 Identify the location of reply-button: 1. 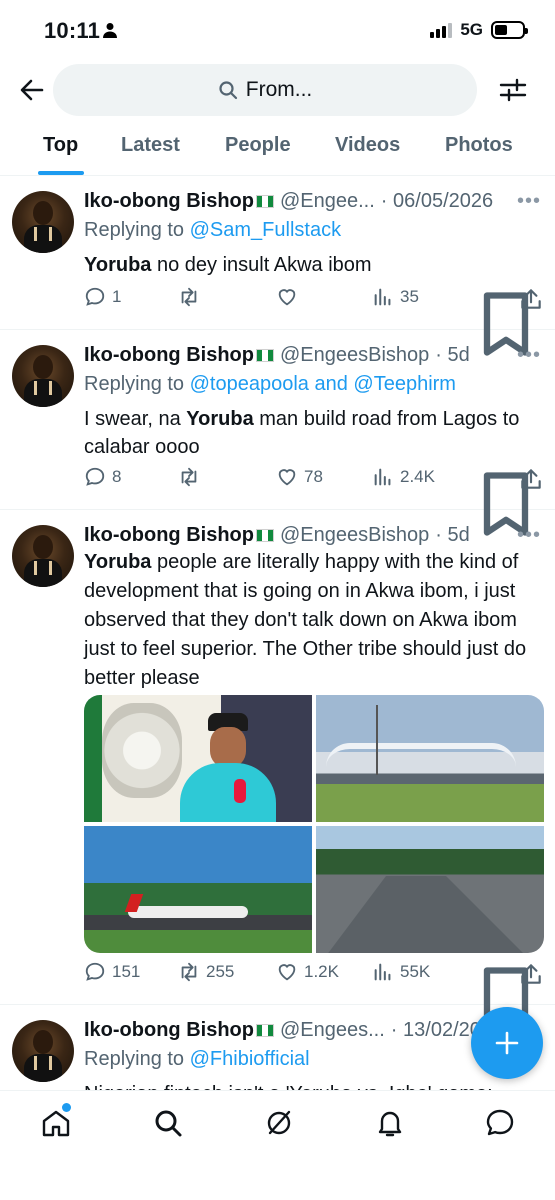
(102, 297).